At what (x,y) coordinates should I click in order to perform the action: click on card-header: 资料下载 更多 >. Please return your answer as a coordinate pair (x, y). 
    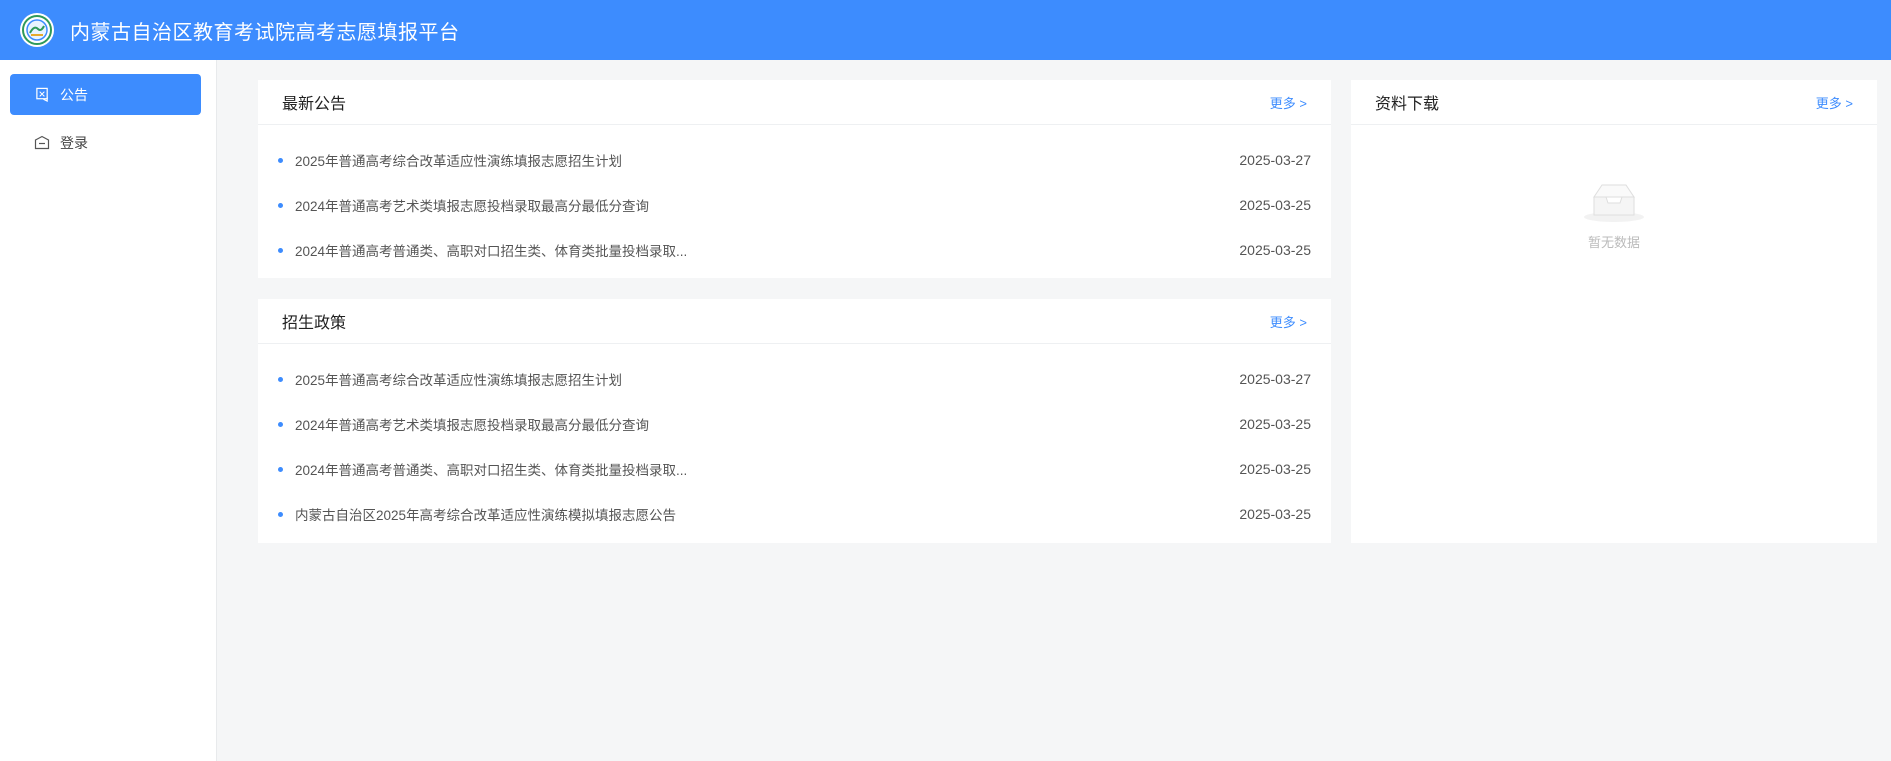
    Looking at the image, I should click on (1614, 102).